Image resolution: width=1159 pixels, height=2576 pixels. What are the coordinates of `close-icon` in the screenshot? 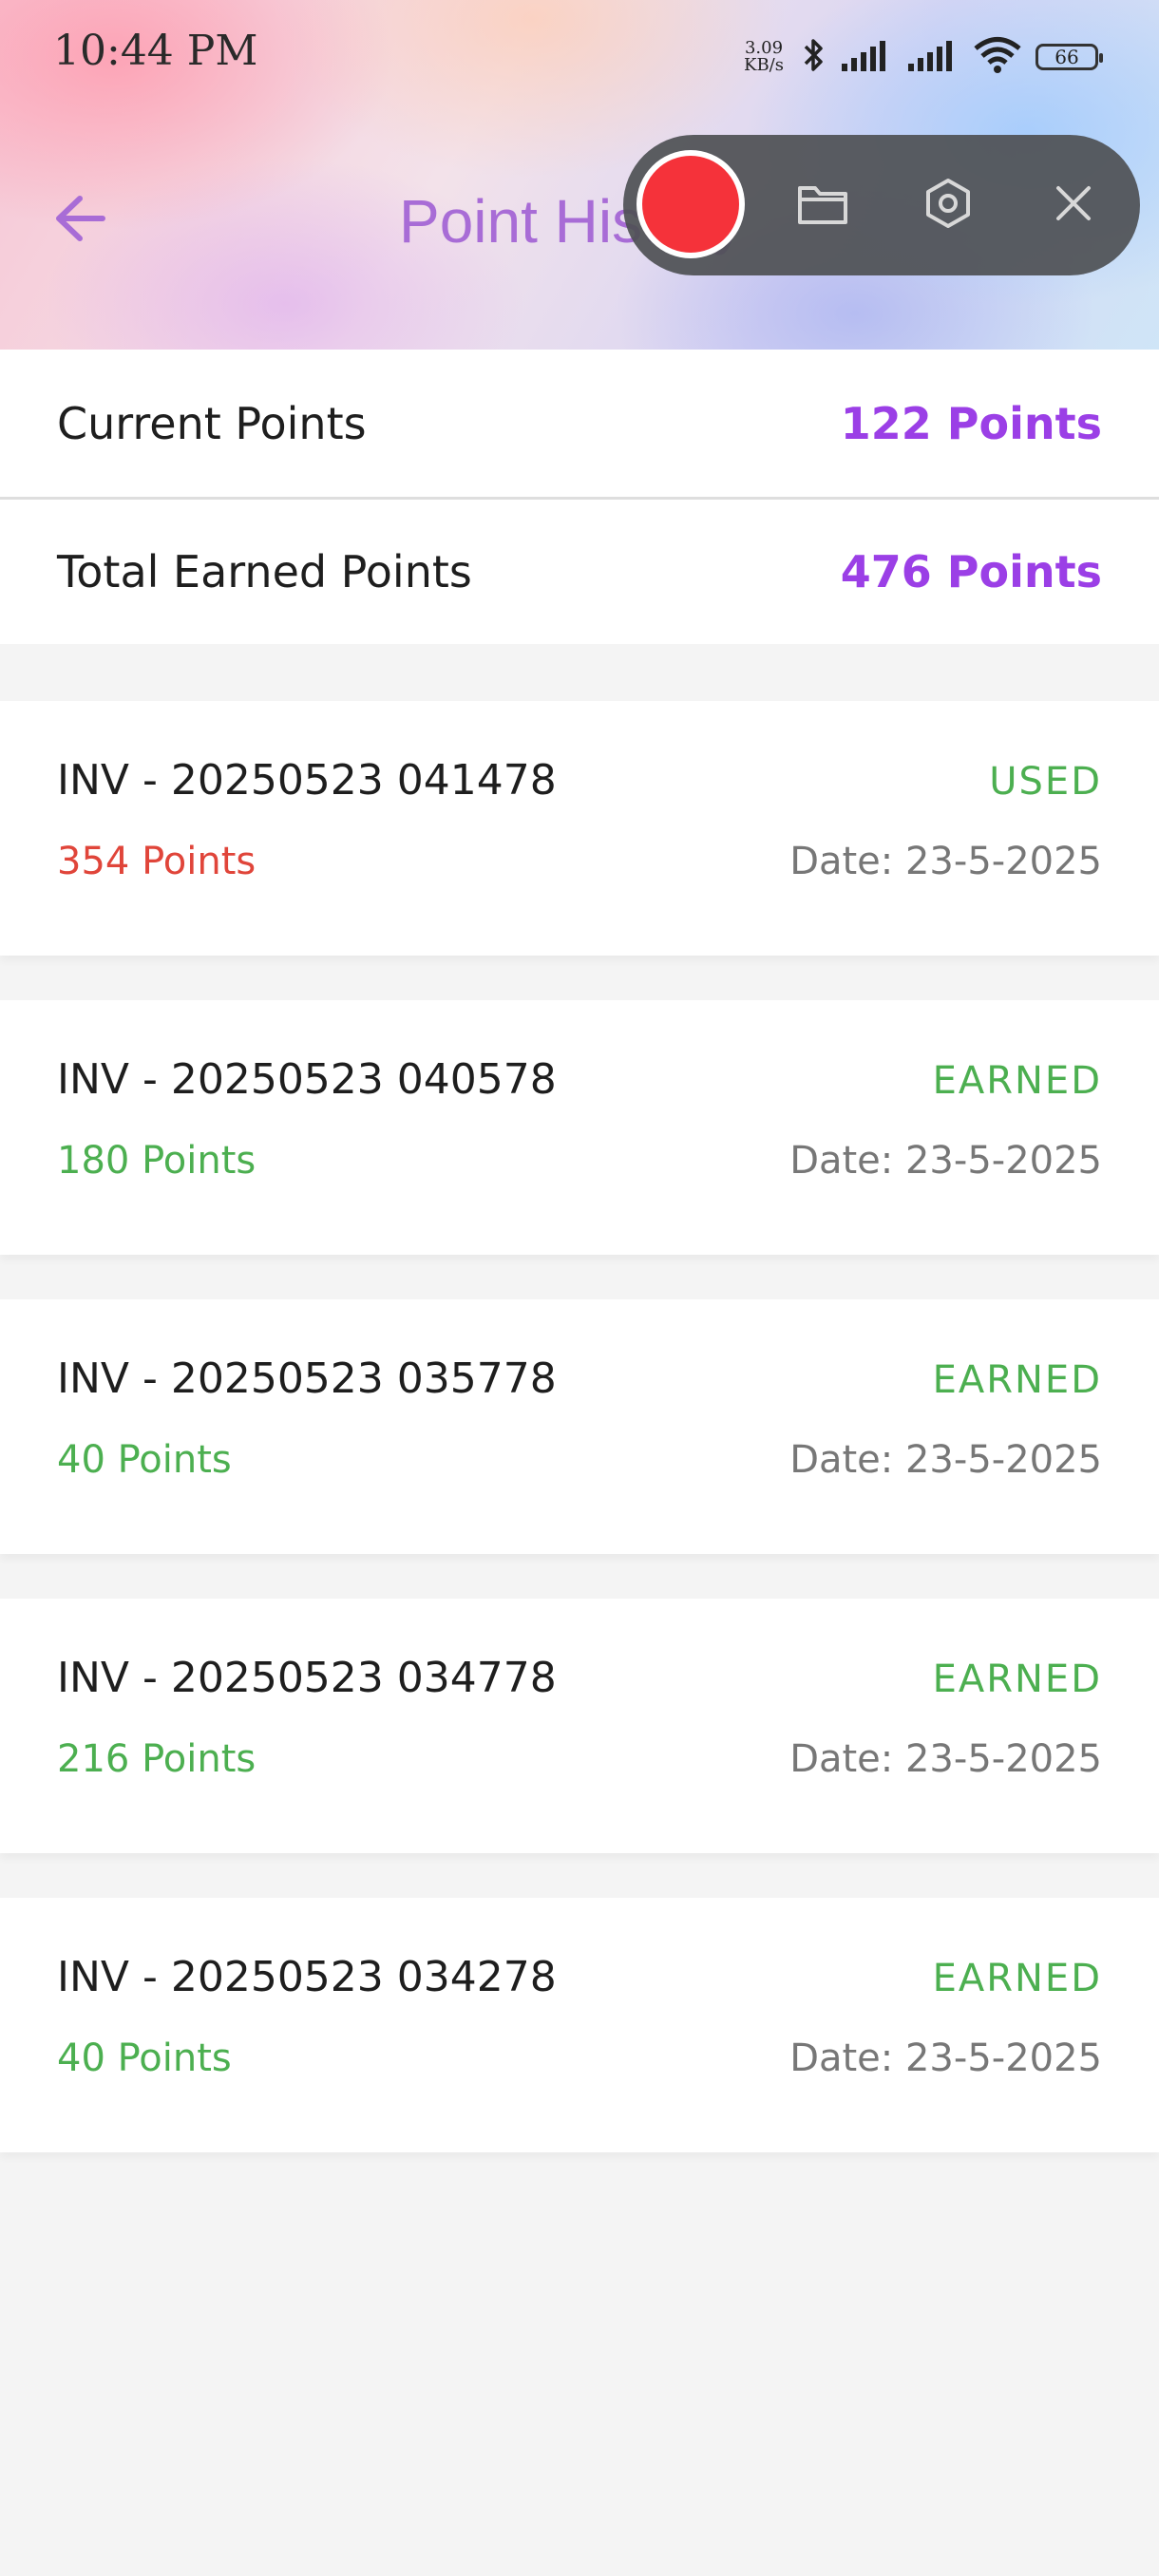 It's located at (1073, 205).